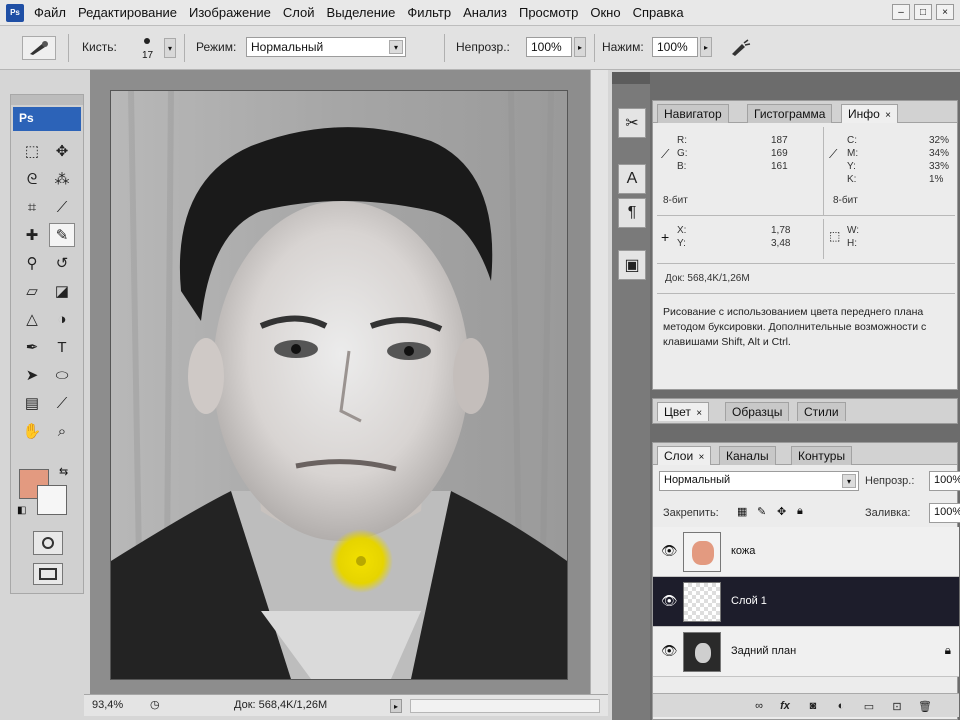  What do you see at coordinates (740, 48) in the screenshot?
I see `airbrush-icon` at bounding box center [740, 48].